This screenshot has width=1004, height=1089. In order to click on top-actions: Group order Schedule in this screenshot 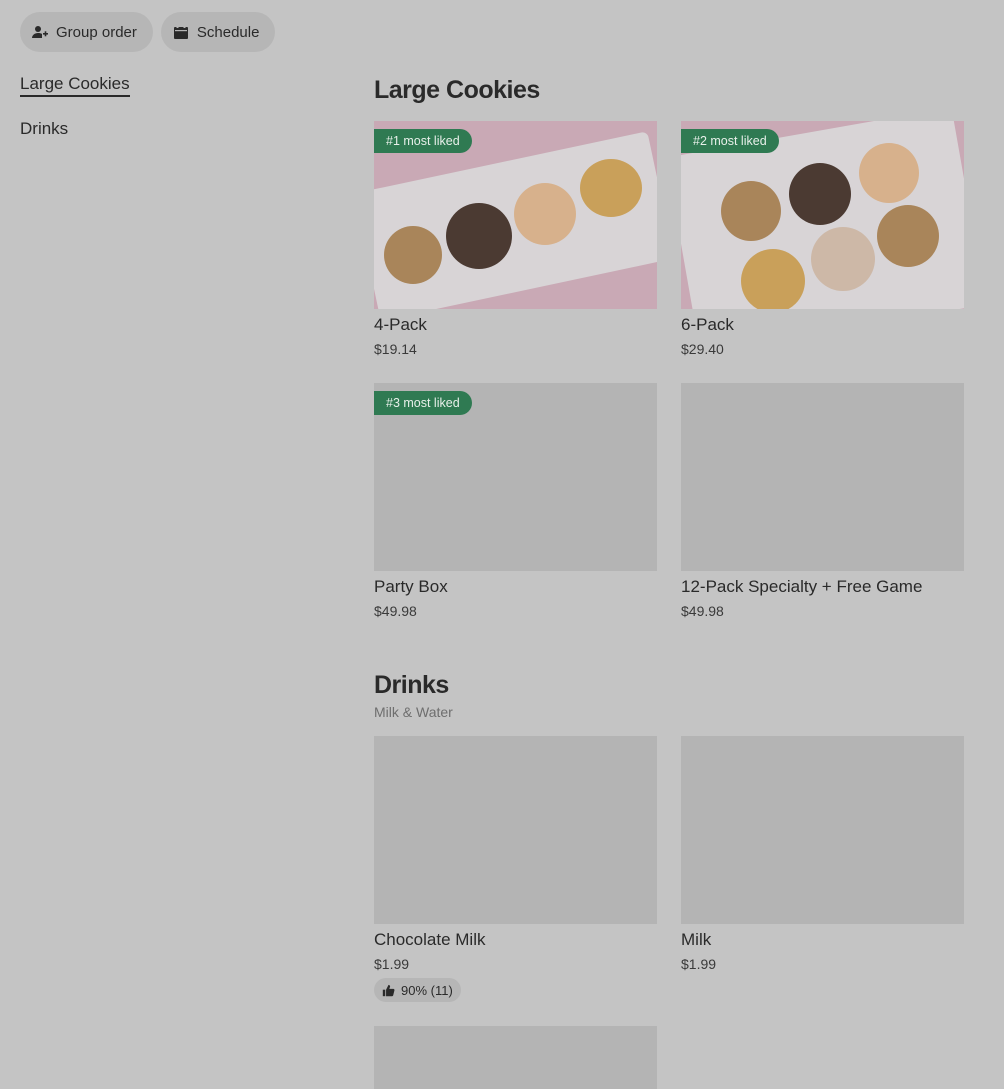, I will do `click(148, 32)`.